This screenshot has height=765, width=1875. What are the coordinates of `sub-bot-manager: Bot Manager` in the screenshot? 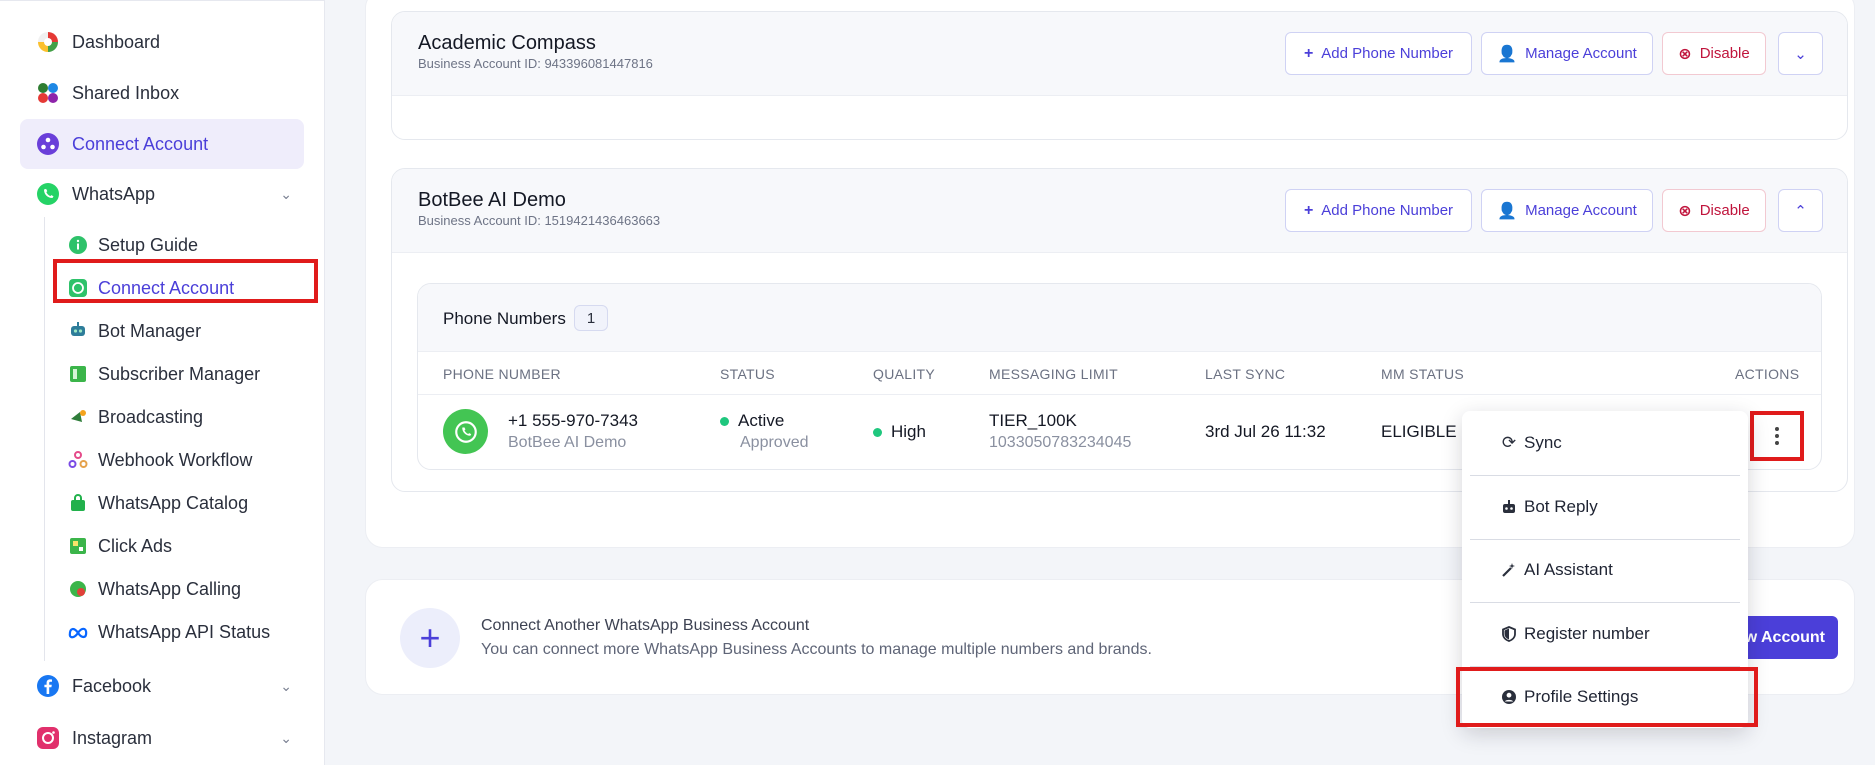 It's located at (134, 331).